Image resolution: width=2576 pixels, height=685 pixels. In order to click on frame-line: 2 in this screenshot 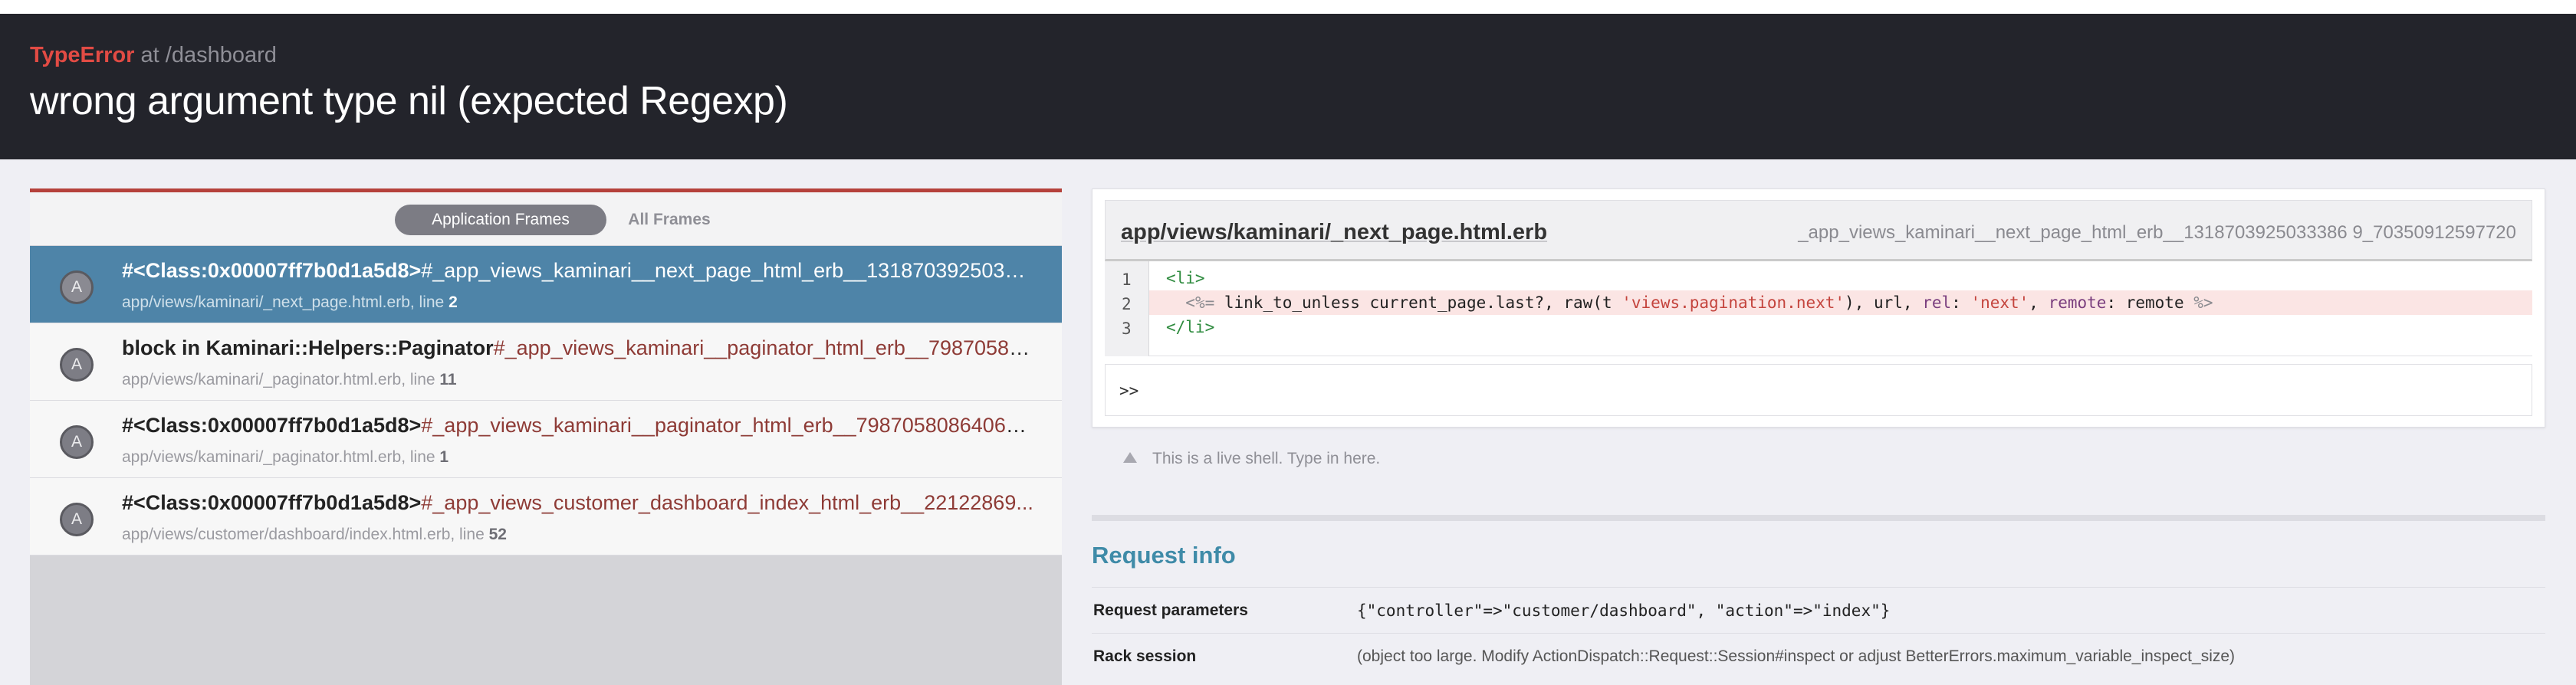, I will do `click(453, 302)`.